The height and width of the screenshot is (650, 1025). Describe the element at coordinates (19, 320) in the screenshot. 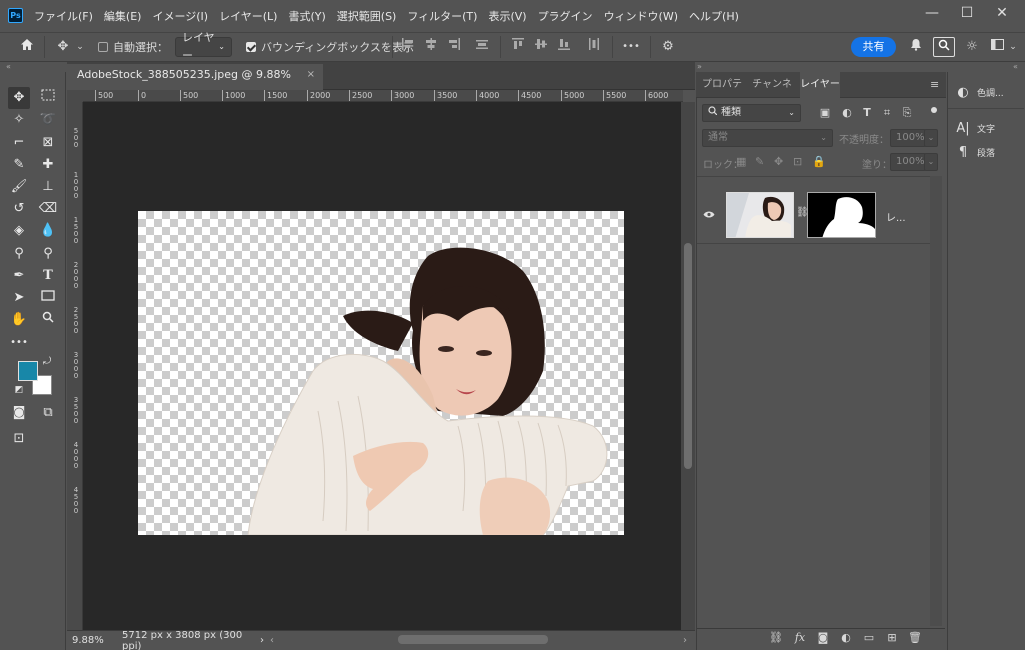

I see `hand-tool-icon: ✋` at that location.